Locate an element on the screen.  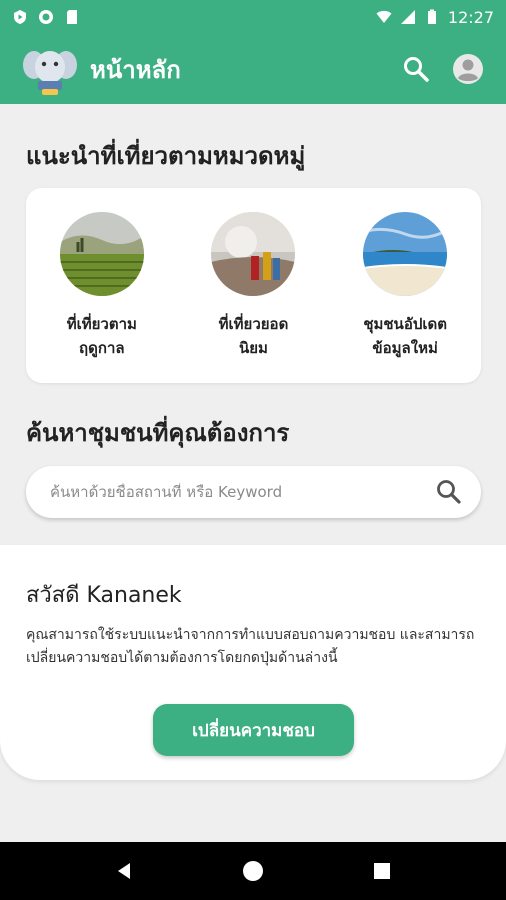
beach-photo is located at coordinates (405, 254).